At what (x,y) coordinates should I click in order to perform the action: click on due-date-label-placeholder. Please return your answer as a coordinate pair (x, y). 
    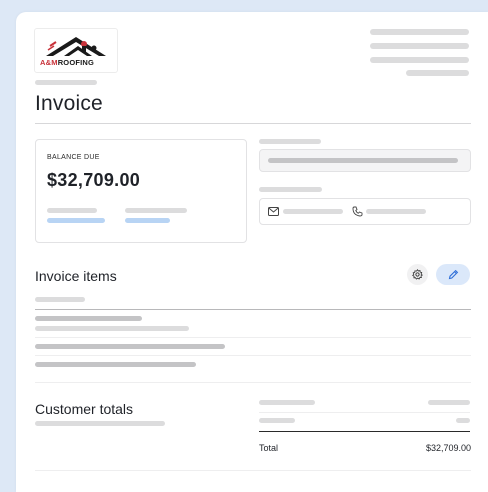
    Looking at the image, I should click on (72, 210).